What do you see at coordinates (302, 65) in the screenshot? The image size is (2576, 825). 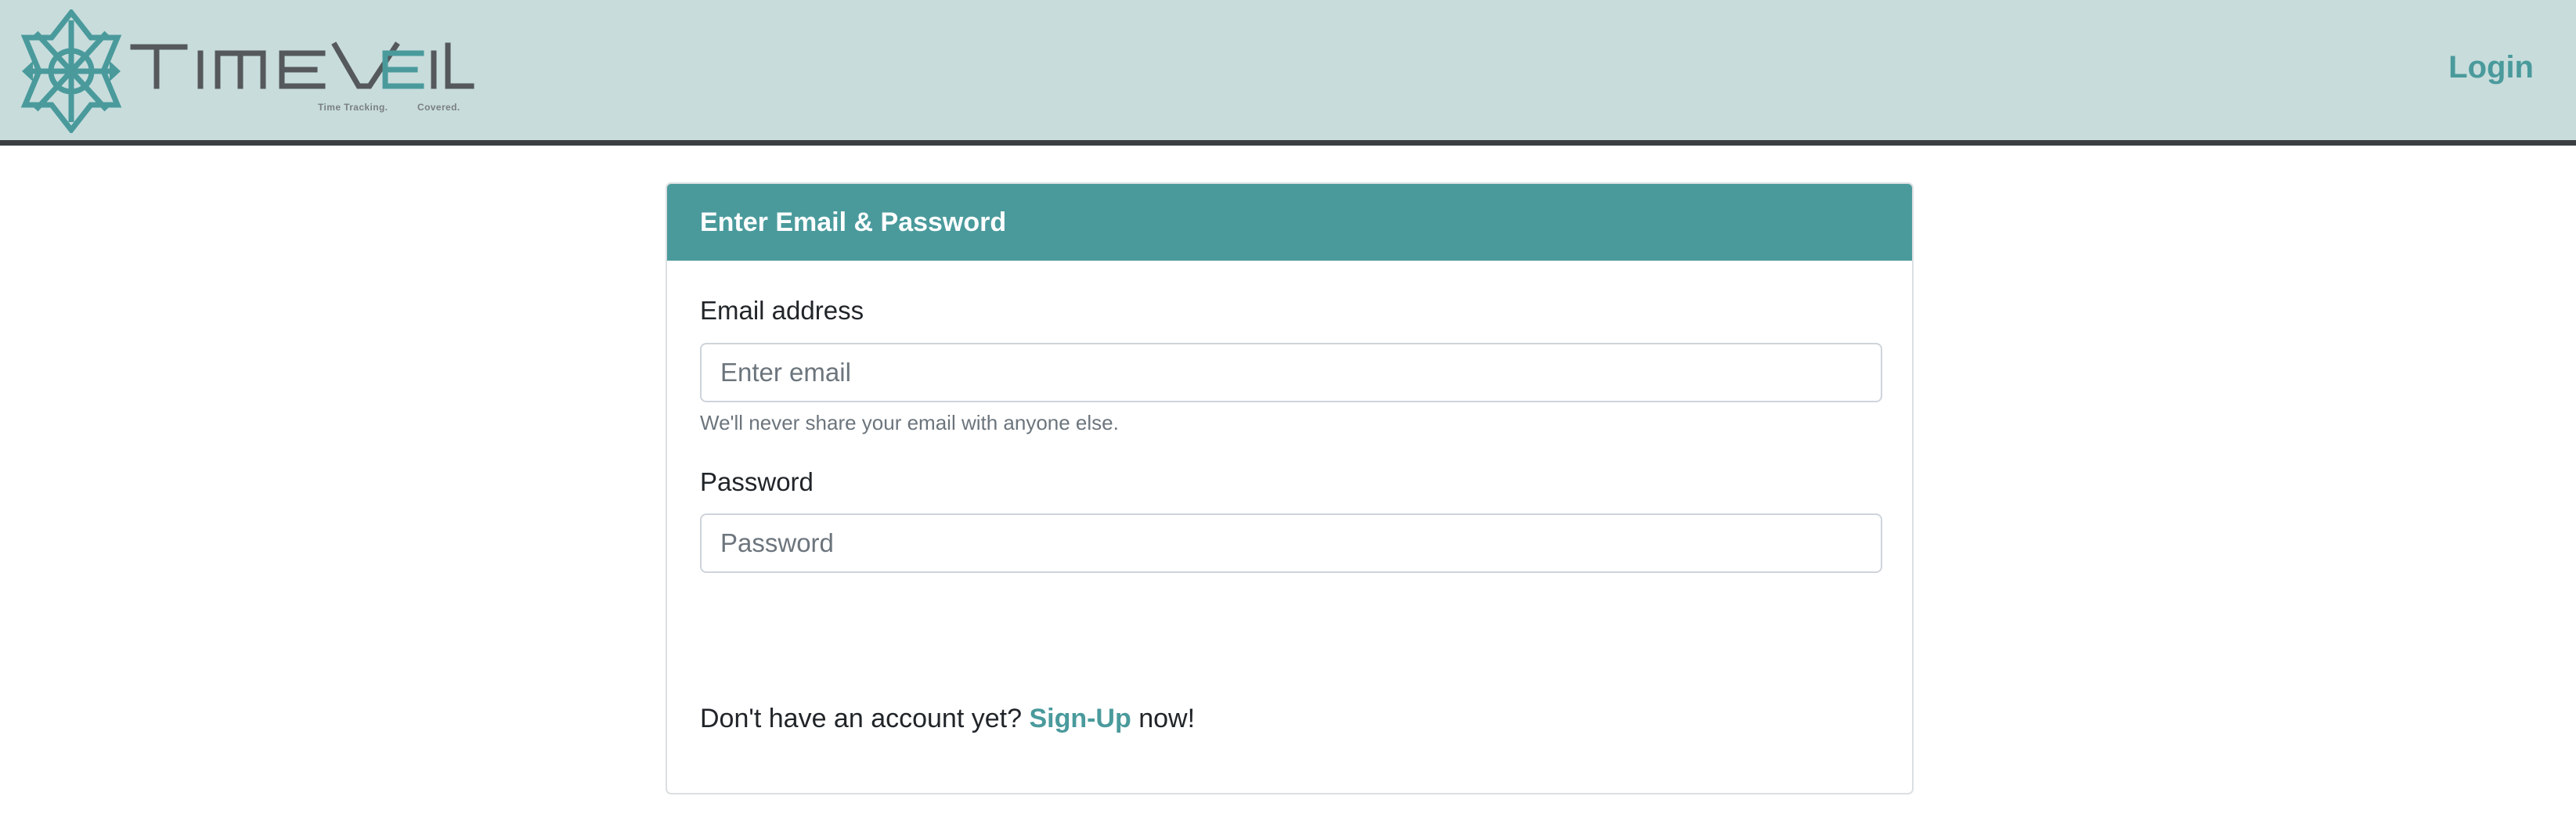 I see `brand-wordmark` at bounding box center [302, 65].